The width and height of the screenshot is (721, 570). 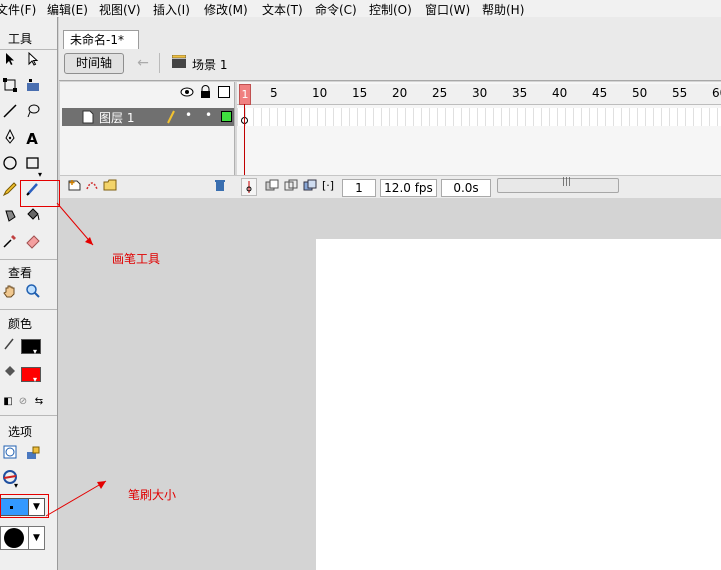 What do you see at coordinates (31, 374) in the screenshot?
I see `fill-color-swatch` at bounding box center [31, 374].